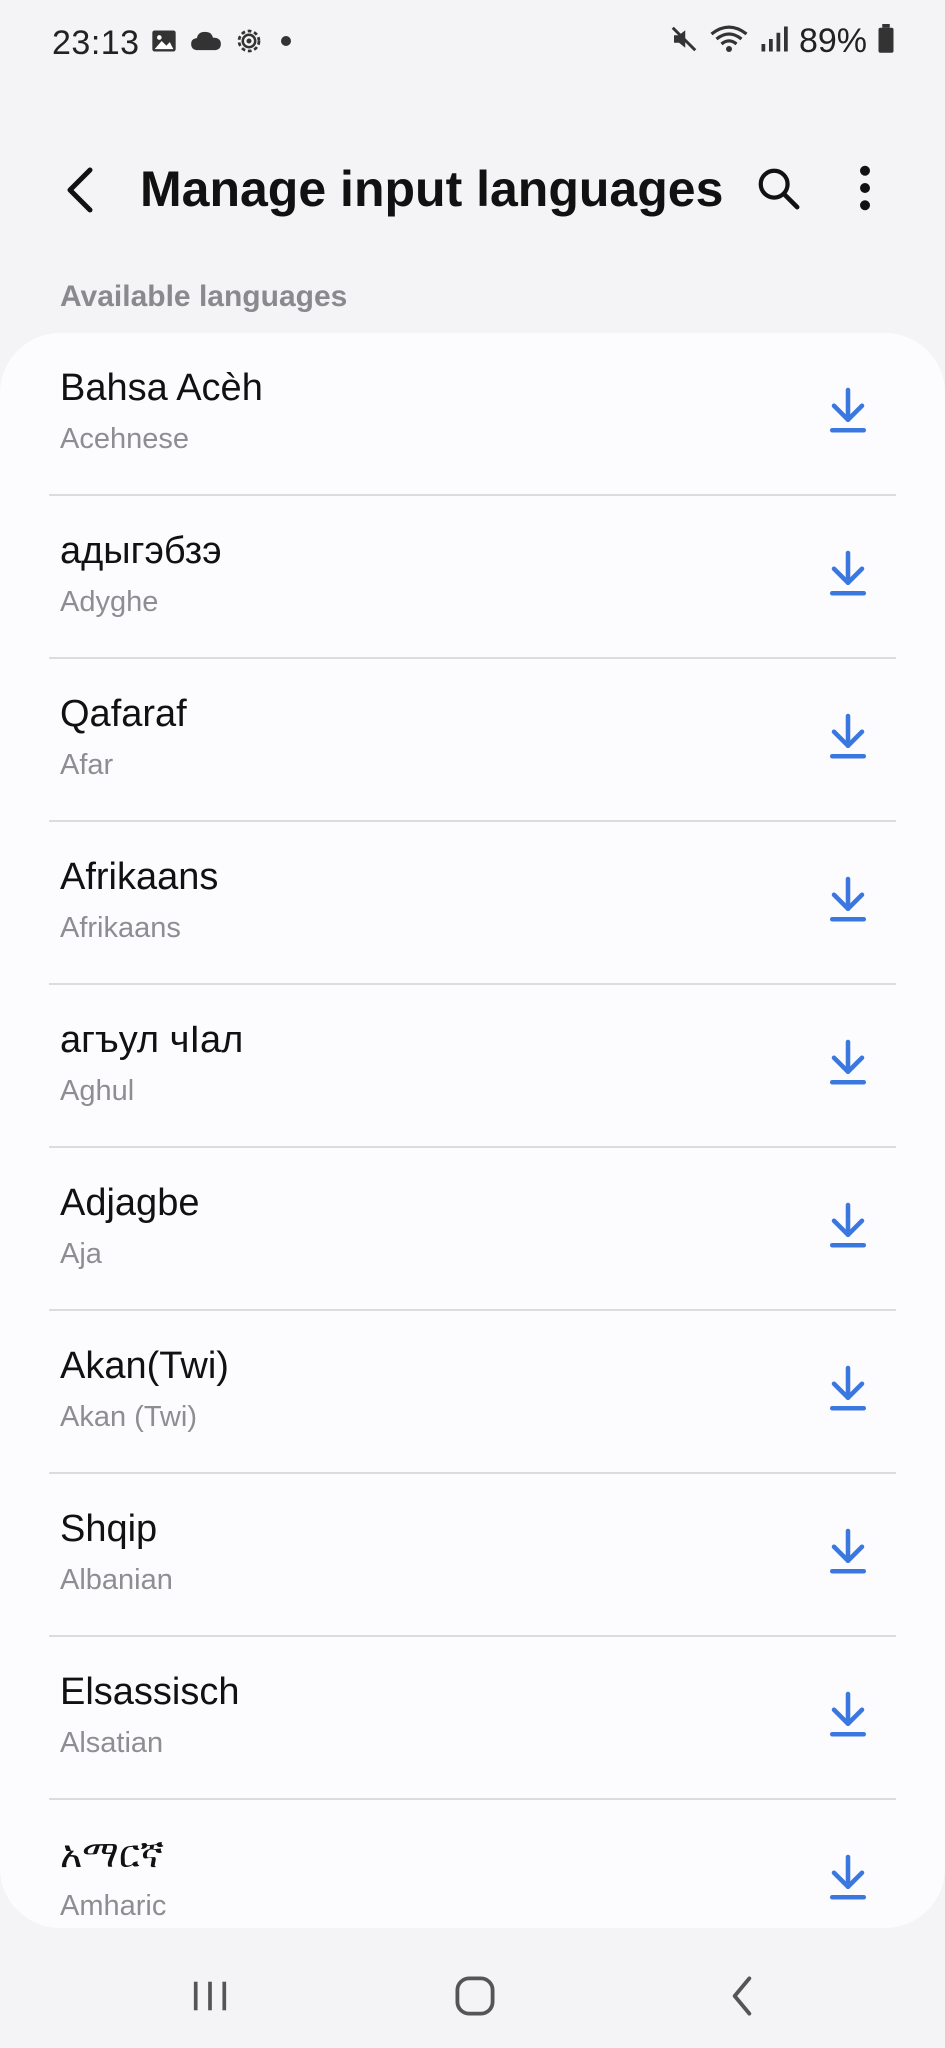 The image size is (945, 2048). I want to click on battery-percent: 89%, so click(832, 41).